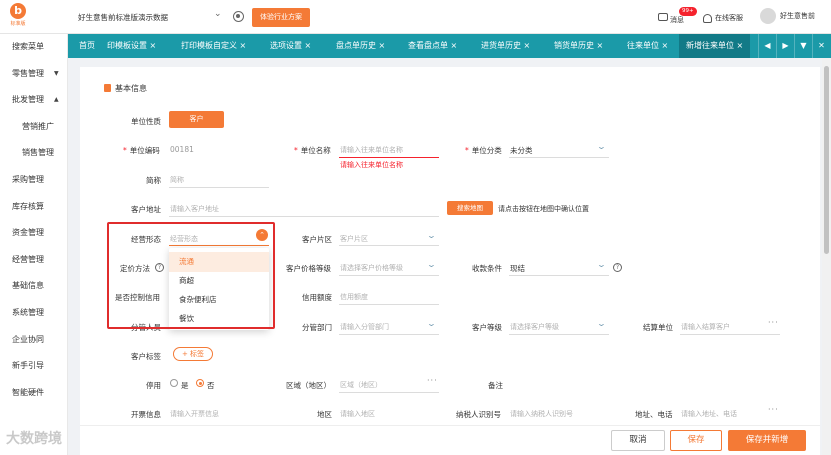  What do you see at coordinates (174, 383) in the screenshot?
I see `disabled-yes-radio` at bounding box center [174, 383].